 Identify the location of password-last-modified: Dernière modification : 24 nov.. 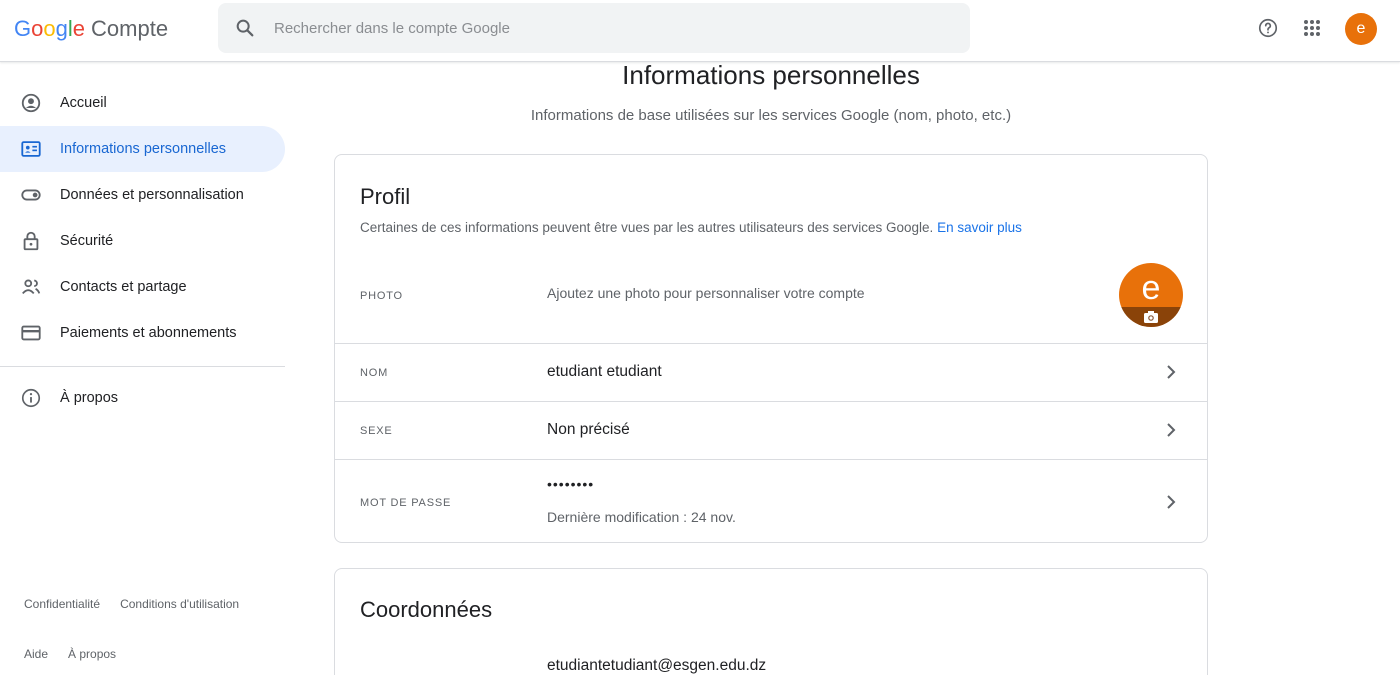
(641, 517).